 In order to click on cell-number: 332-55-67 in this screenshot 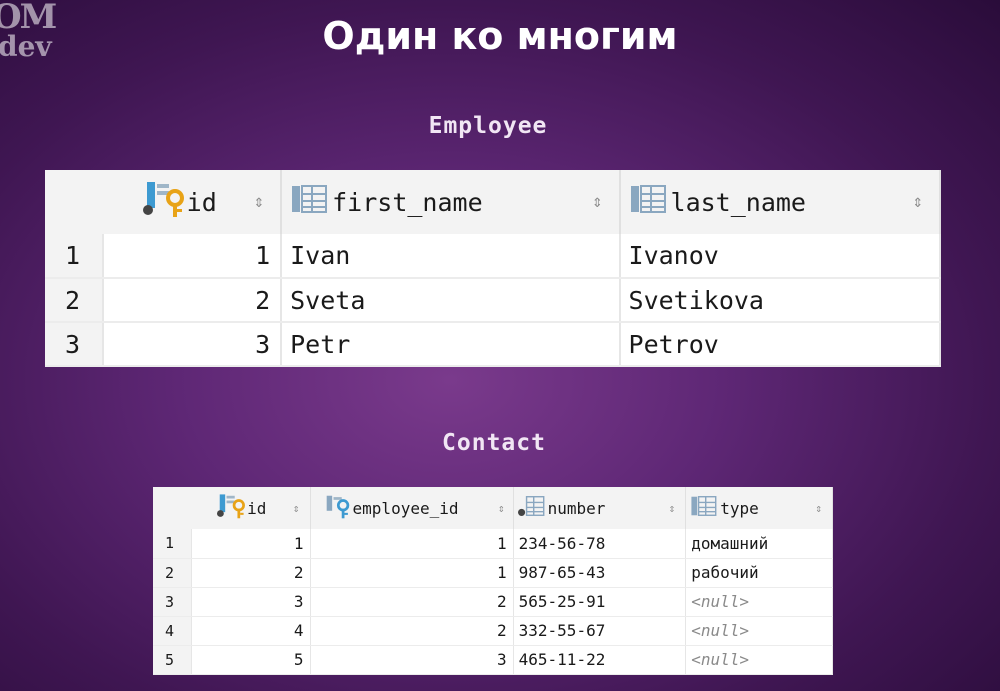, I will do `click(600, 631)`.